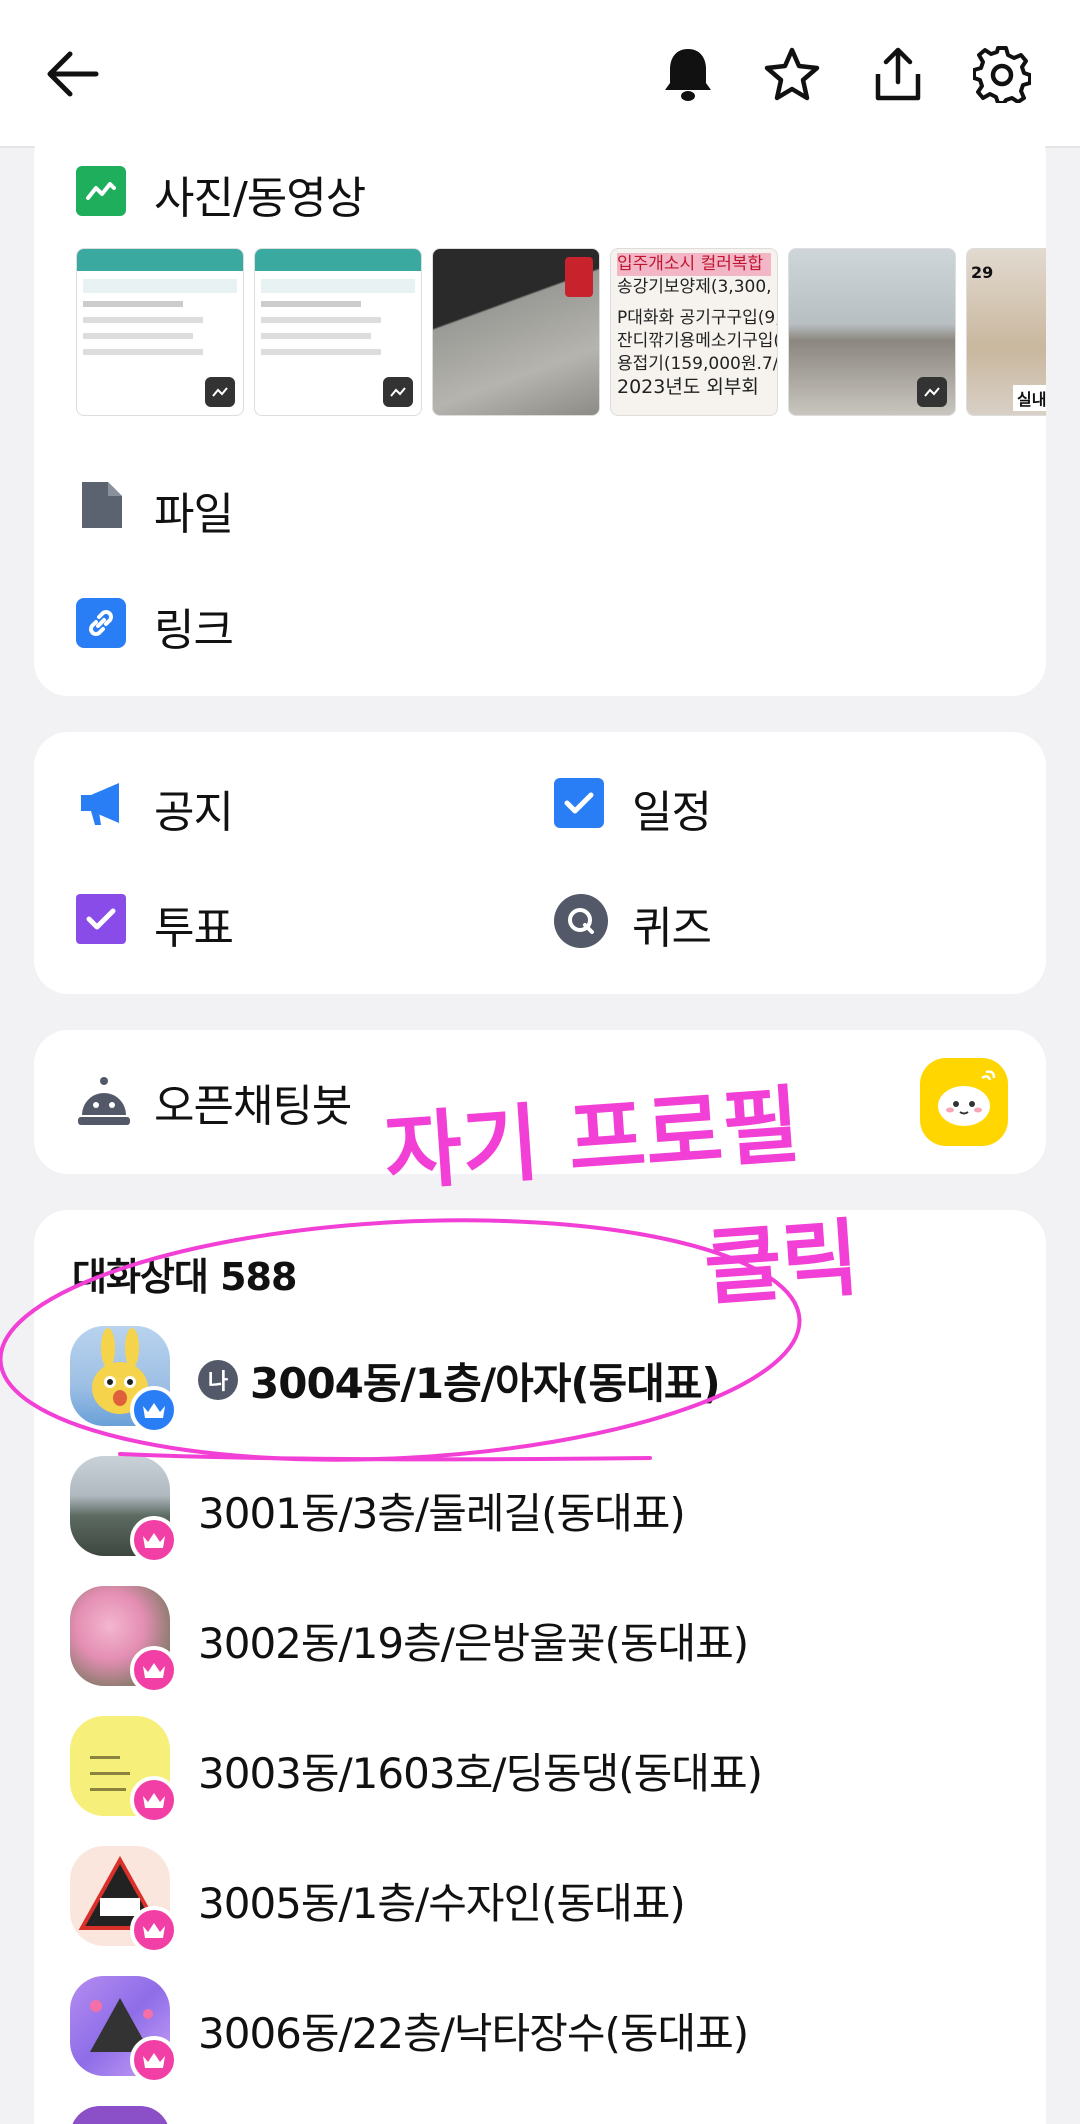  What do you see at coordinates (782, 1263) in the screenshot?
I see `annotation-text: 클릭` at bounding box center [782, 1263].